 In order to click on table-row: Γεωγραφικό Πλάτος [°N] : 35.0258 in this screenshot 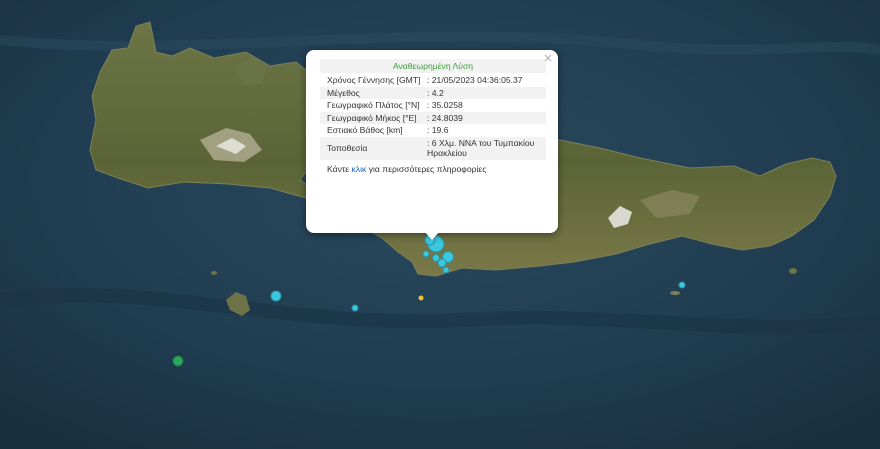, I will do `click(433, 105)`.